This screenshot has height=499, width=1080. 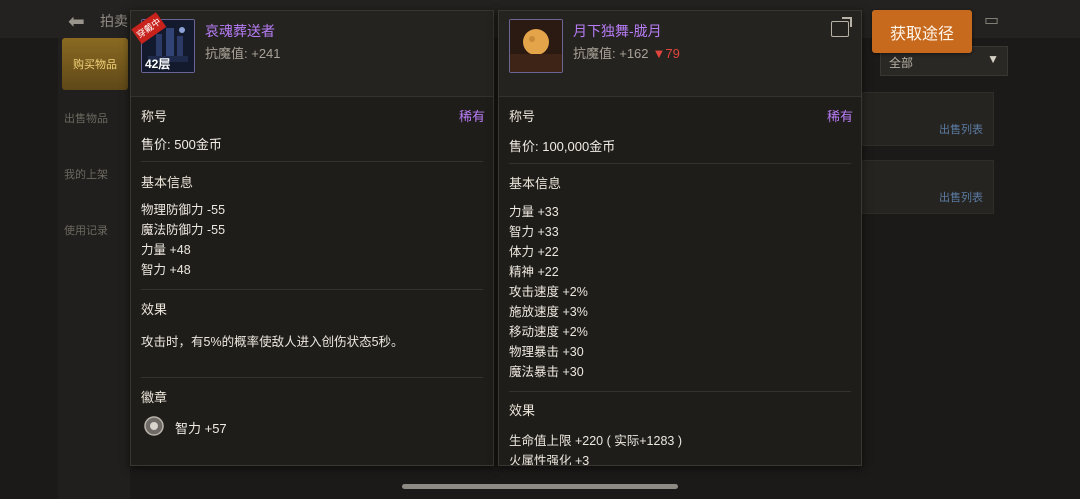 I want to click on sidebar-item-history: 使用记录, so click(x=96, y=230).